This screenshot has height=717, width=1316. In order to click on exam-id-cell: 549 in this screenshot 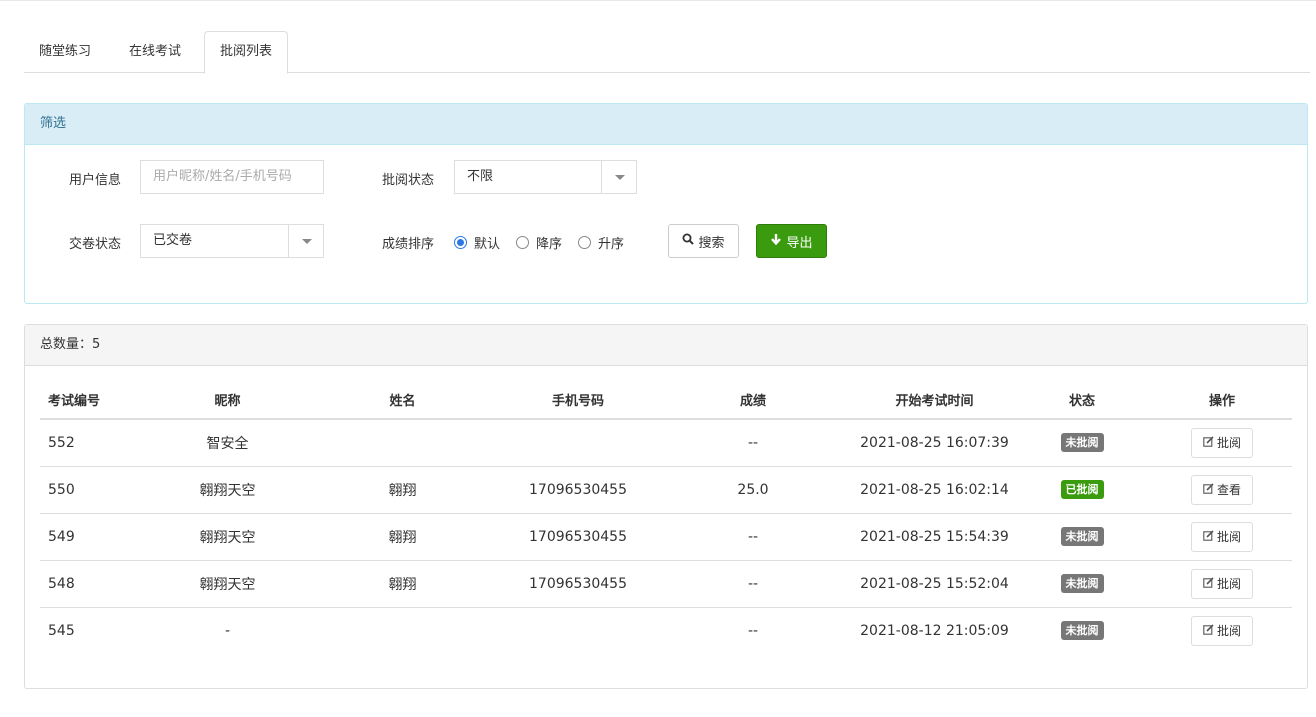, I will do `click(98, 537)`.